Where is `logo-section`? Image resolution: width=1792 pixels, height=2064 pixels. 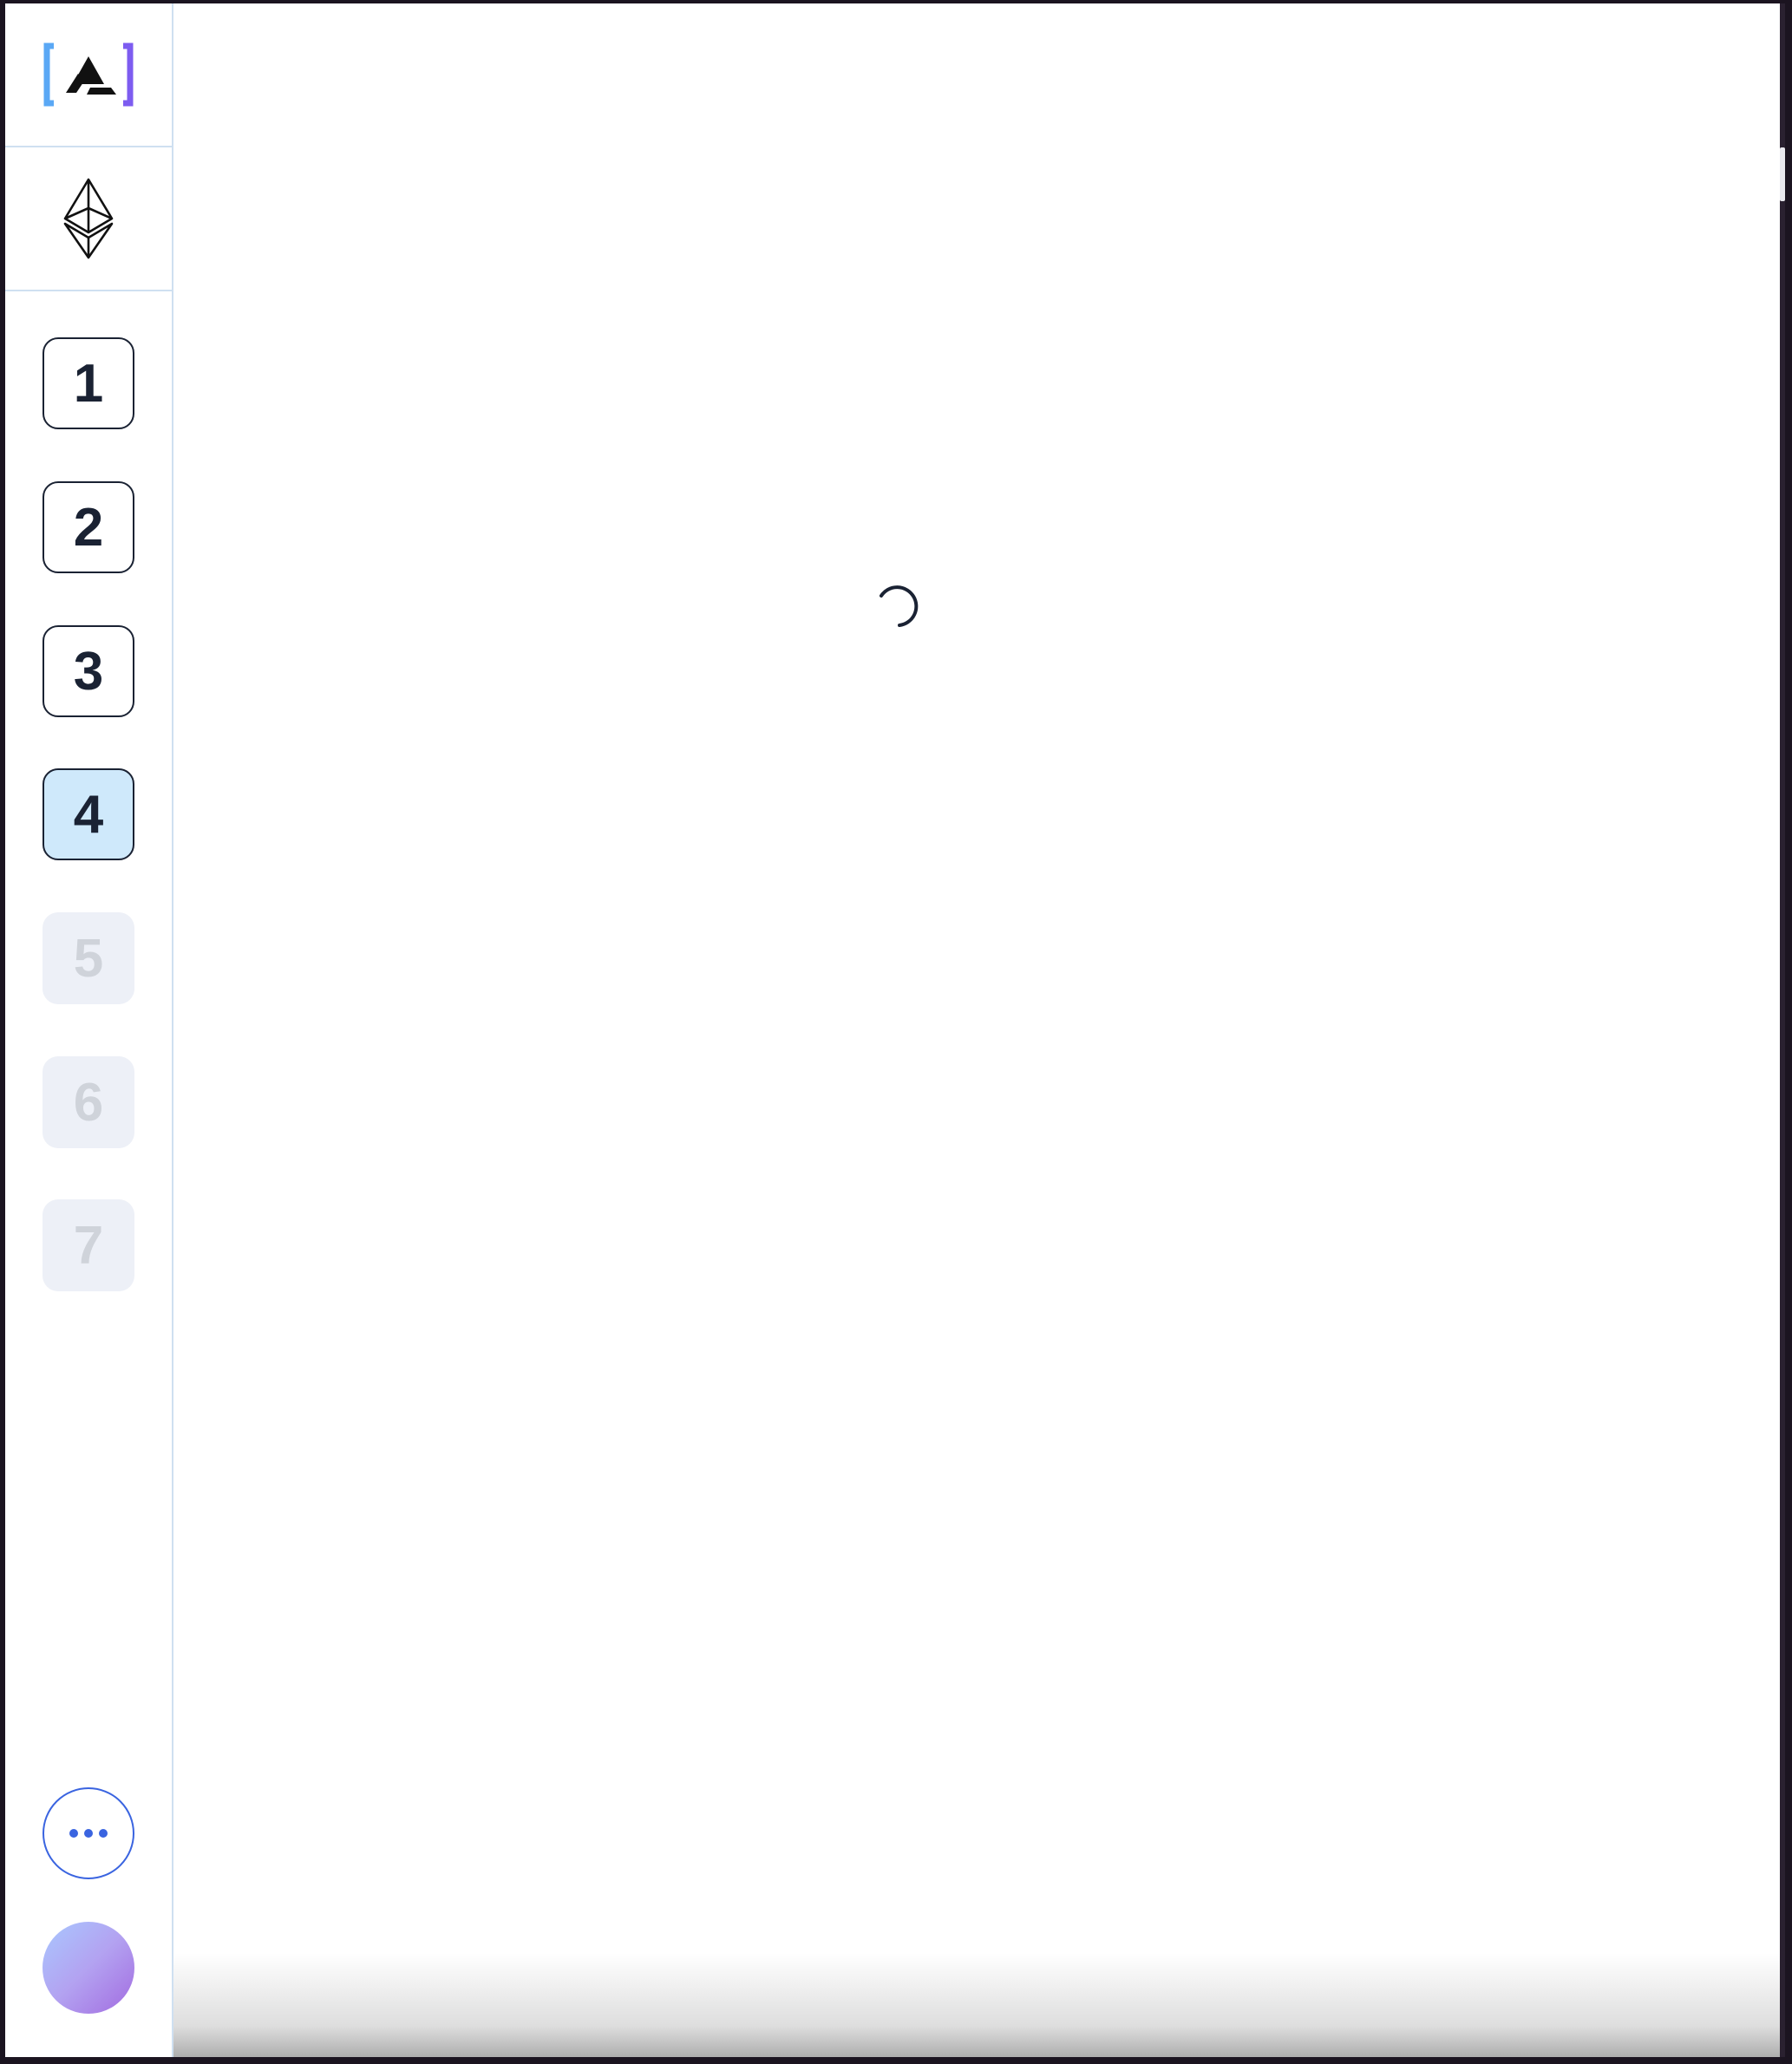 logo-section is located at coordinates (88, 75).